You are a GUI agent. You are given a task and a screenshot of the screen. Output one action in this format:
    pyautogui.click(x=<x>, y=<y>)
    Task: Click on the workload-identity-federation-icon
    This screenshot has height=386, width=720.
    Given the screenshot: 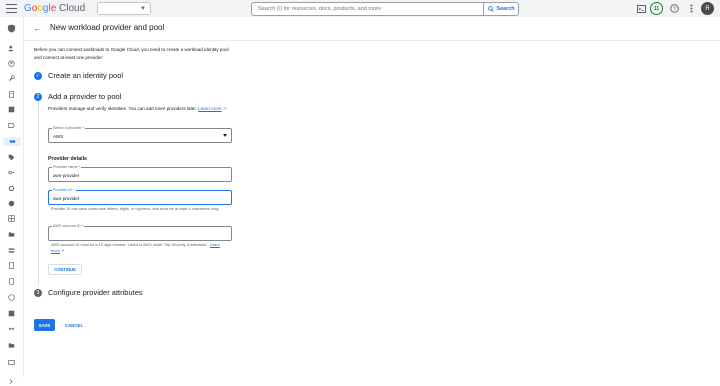 What is the action you would take?
    pyautogui.click(x=12, y=141)
    